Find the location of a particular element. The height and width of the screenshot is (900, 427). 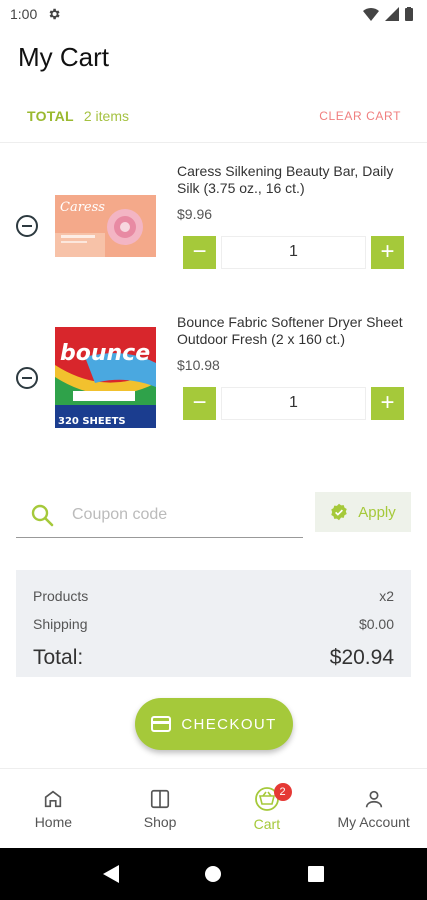

system-nav-bar is located at coordinates (213, 874).